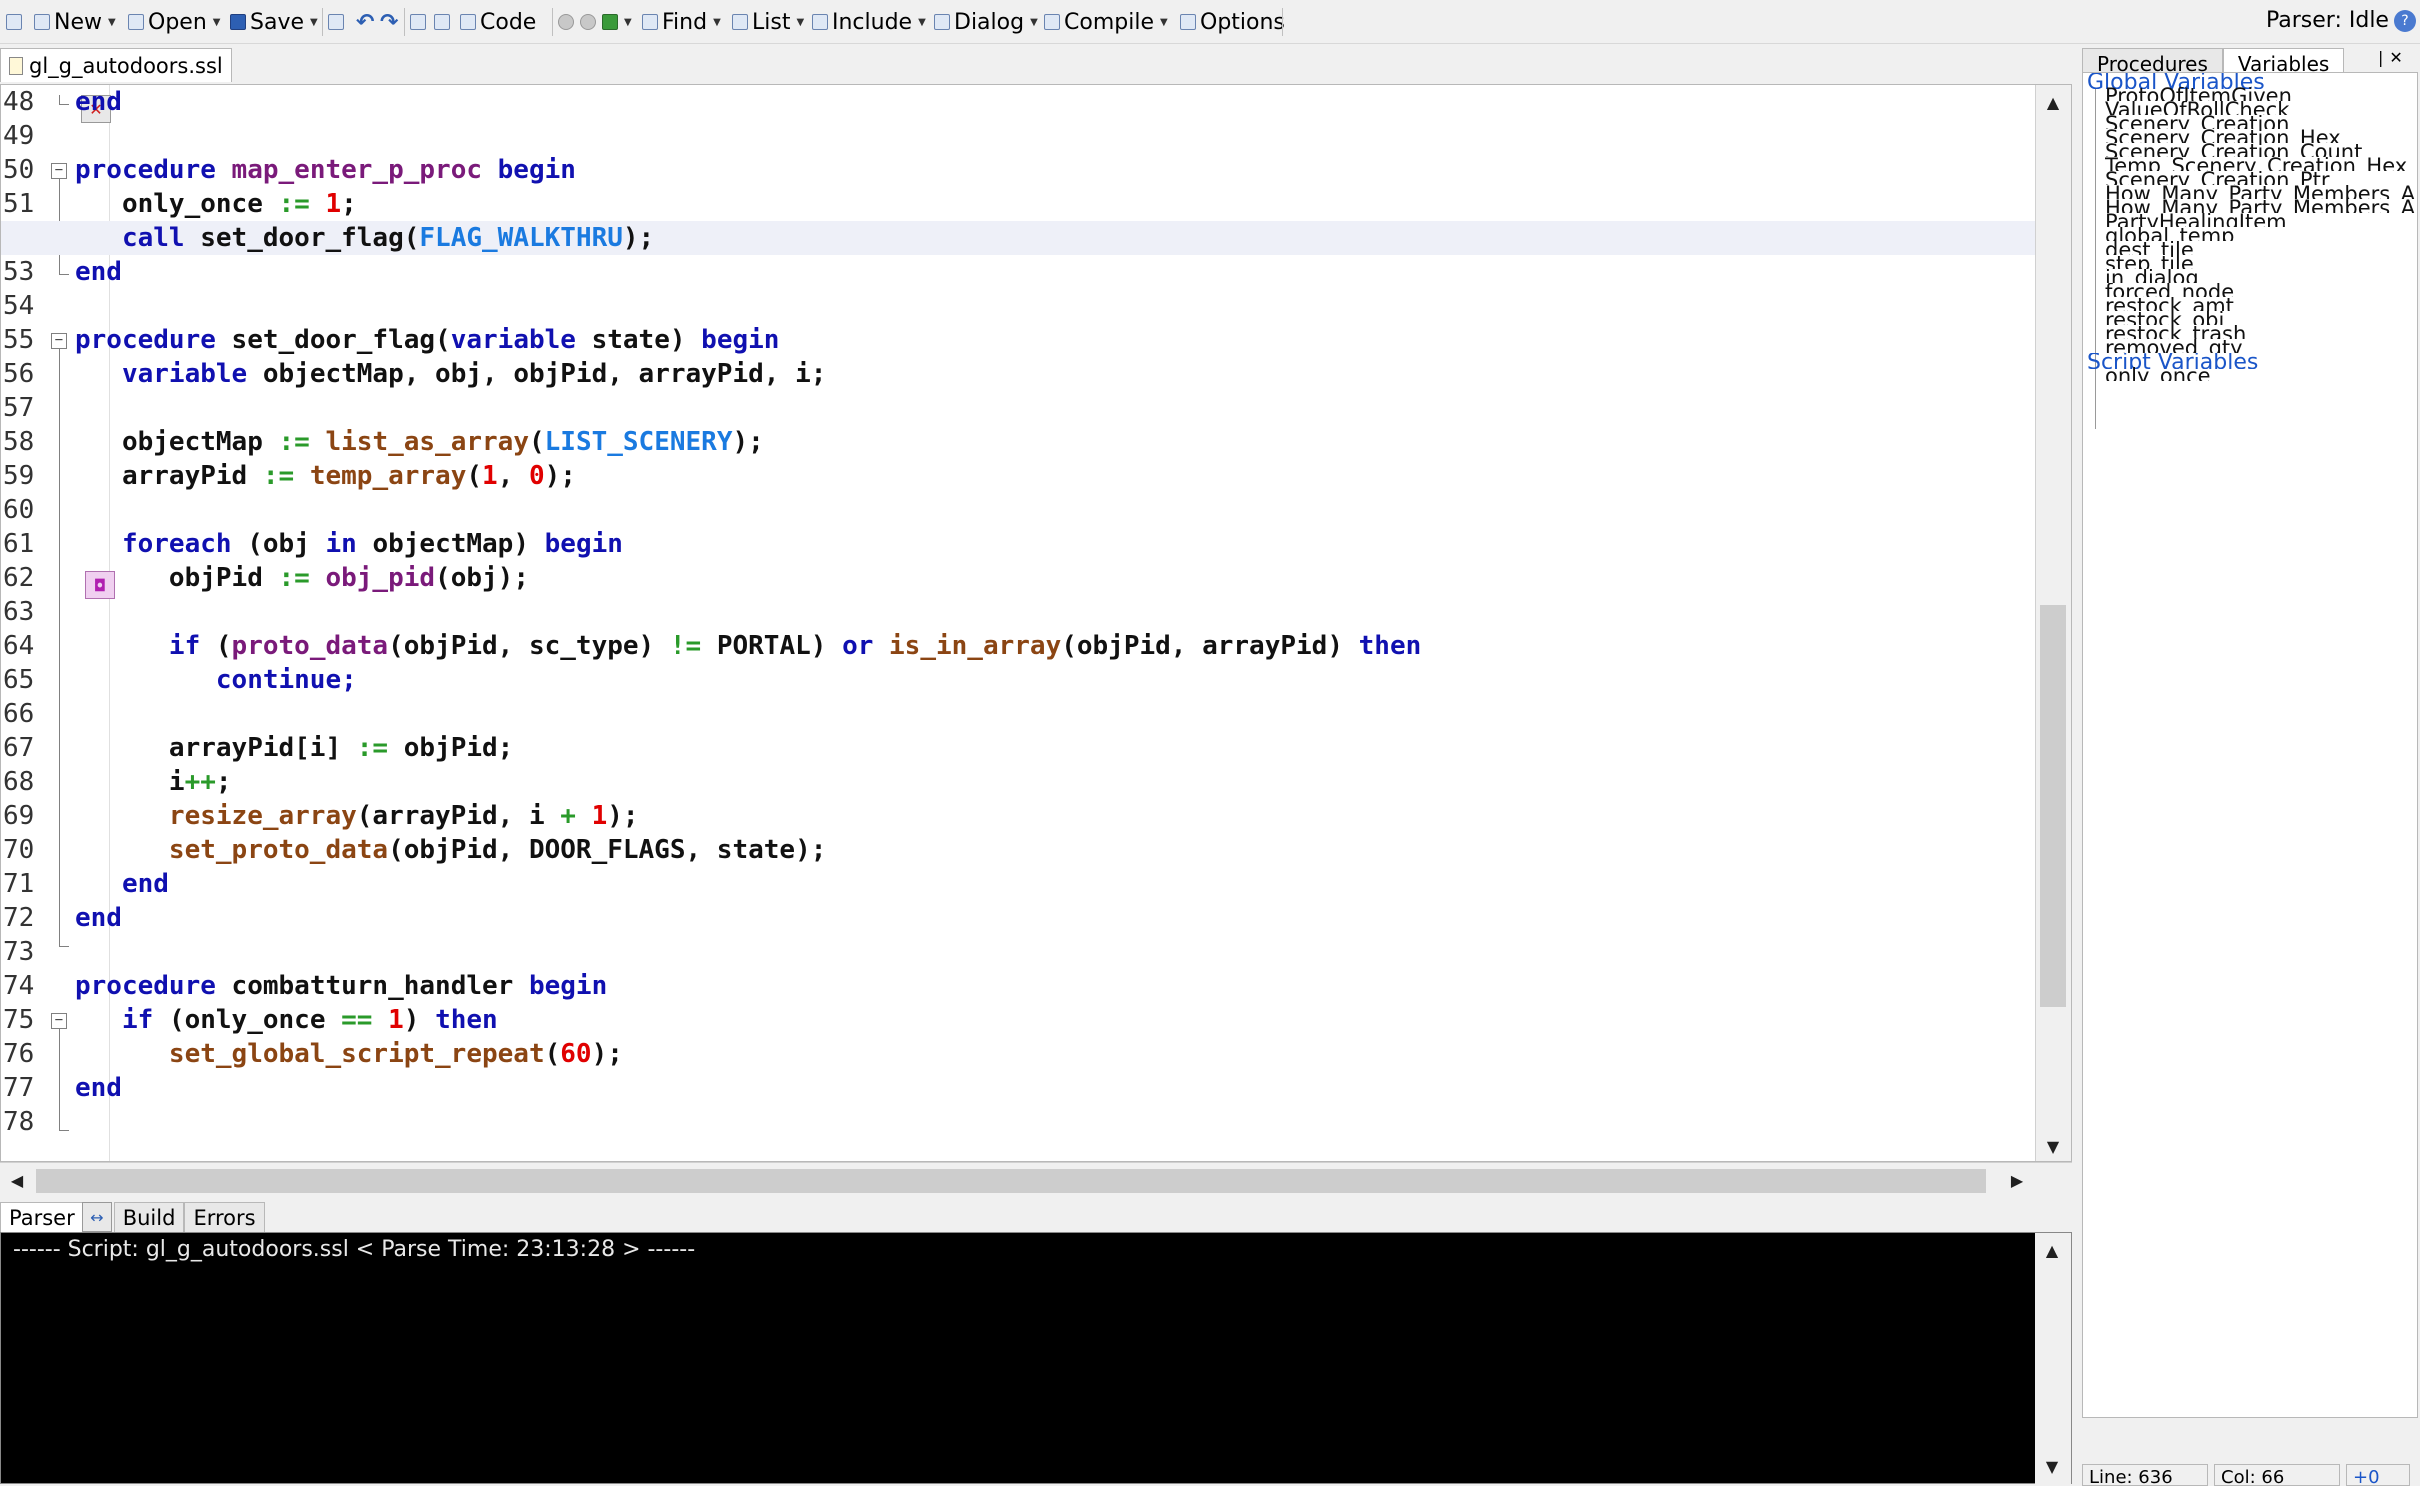 The image size is (2420, 1486). What do you see at coordinates (200, 782) in the screenshot?
I see `code-line-68: i++;` at bounding box center [200, 782].